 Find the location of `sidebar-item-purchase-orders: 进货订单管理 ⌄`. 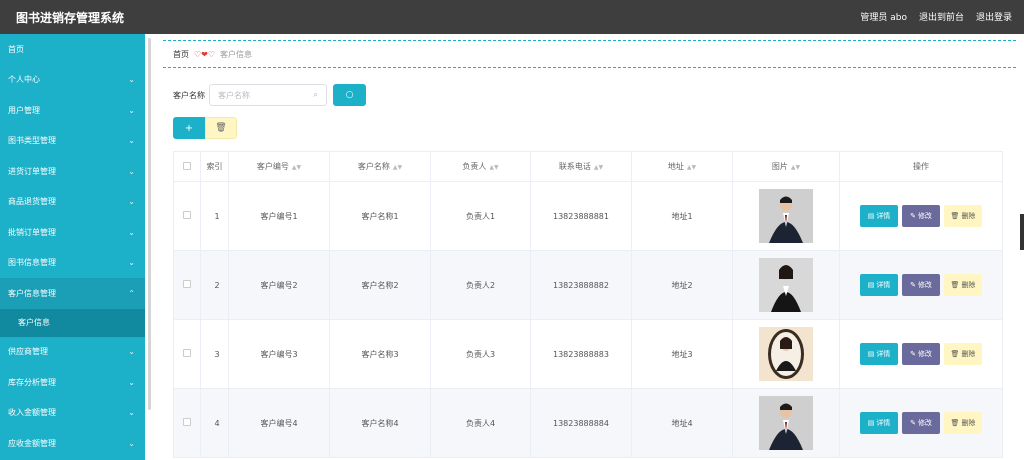

sidebar-item-purchase-orders: 进货订单管理 ⌄ is located at coordinates (72, 171).